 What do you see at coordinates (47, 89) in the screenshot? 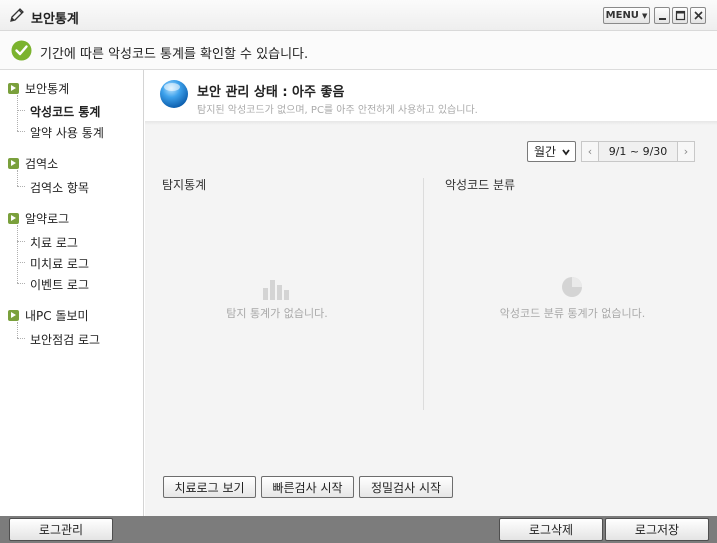
I see `sidebar-group-label: 보안통계` at bounding box center [47, 89].